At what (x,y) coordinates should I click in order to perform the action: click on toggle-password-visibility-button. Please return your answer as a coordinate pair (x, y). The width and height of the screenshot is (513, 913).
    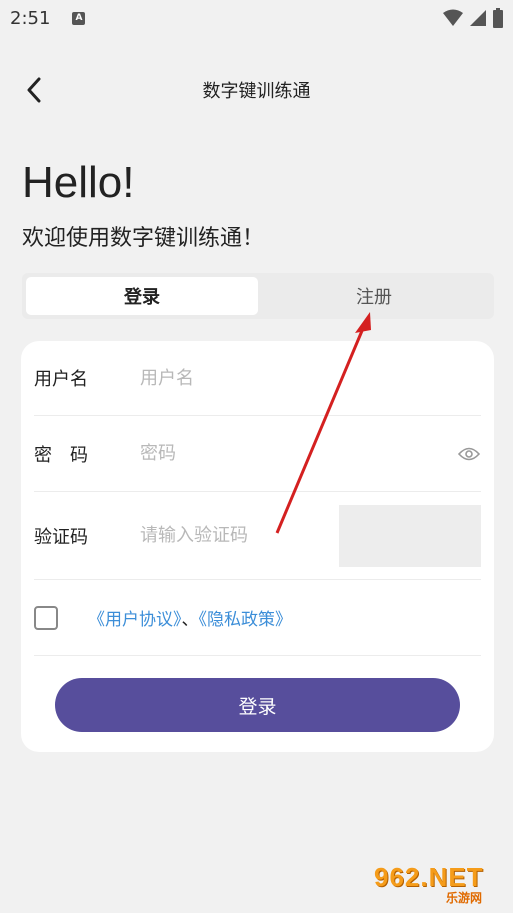
    Looking at the image, I should click on (469, 454).